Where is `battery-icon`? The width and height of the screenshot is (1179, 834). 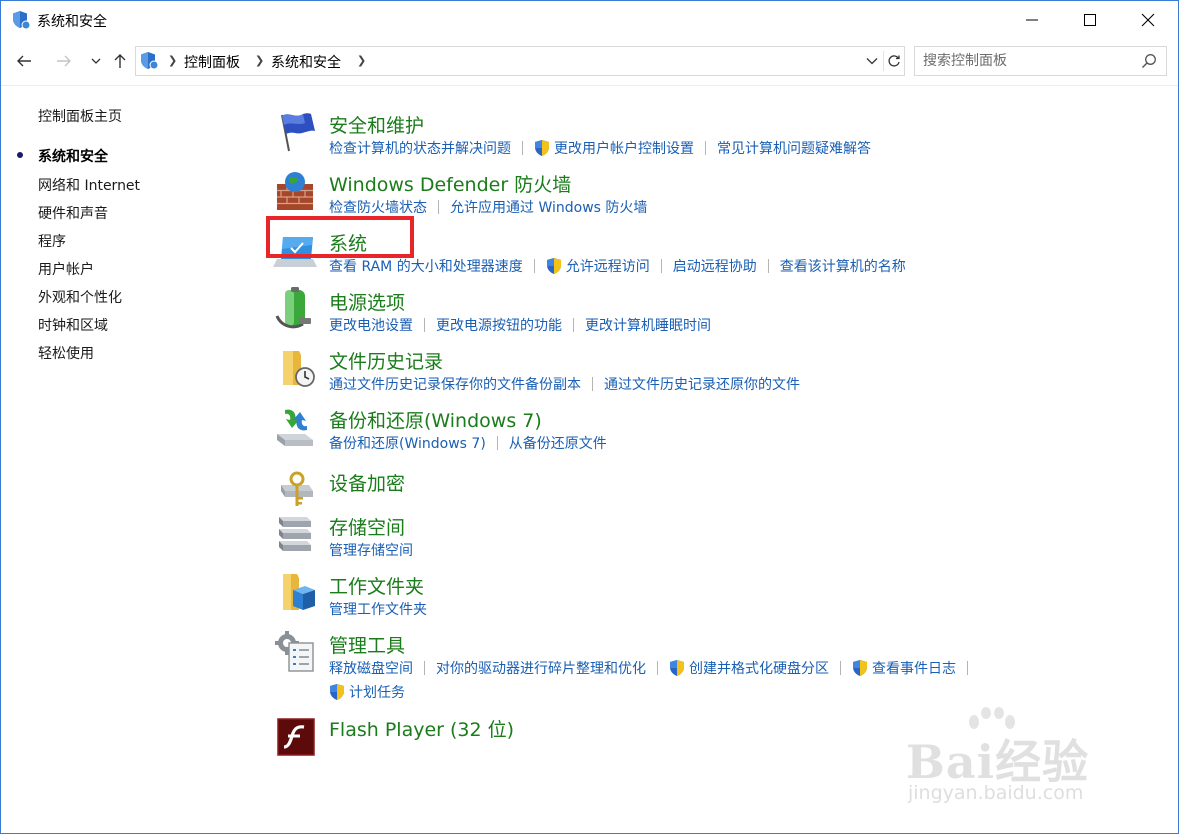 battery-icon is located at coordinates (293, 308).